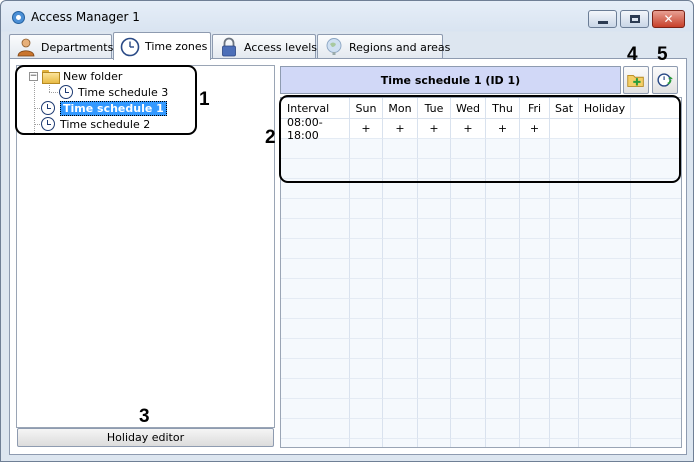  Describe the element at coordinates (281, 47) in the screenshot. I see `tab-label: Access levels` at that location.